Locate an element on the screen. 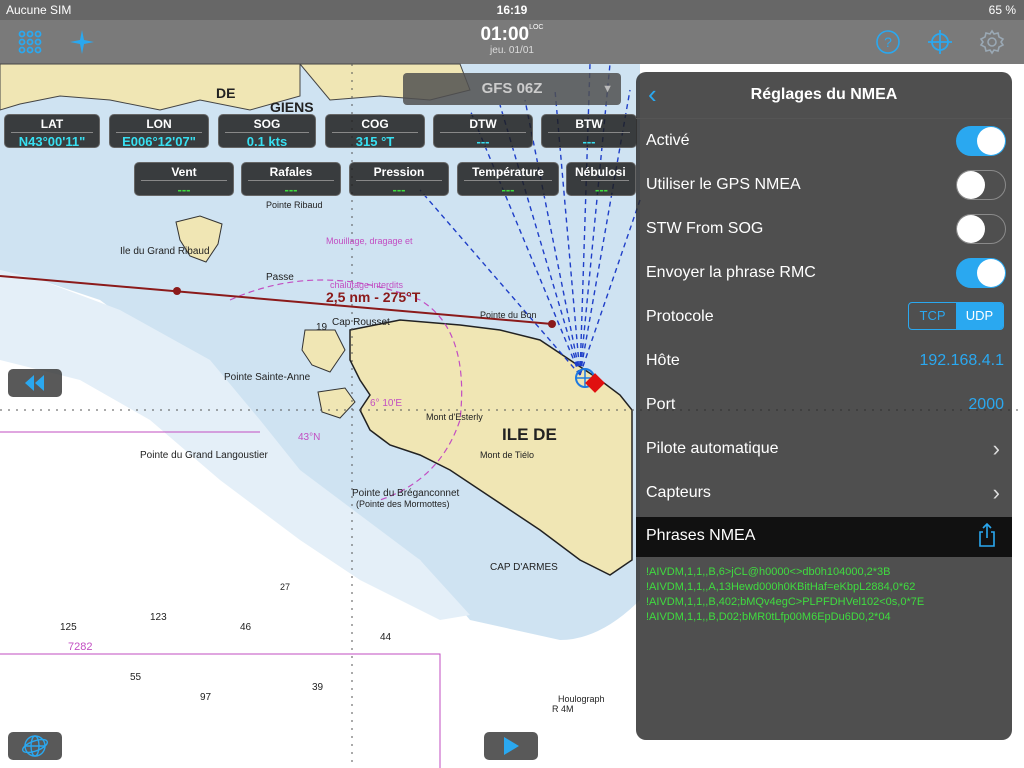 This screenshot has height=768, width=1024. system-time: 16:19 is located at coordinates (512, 10).